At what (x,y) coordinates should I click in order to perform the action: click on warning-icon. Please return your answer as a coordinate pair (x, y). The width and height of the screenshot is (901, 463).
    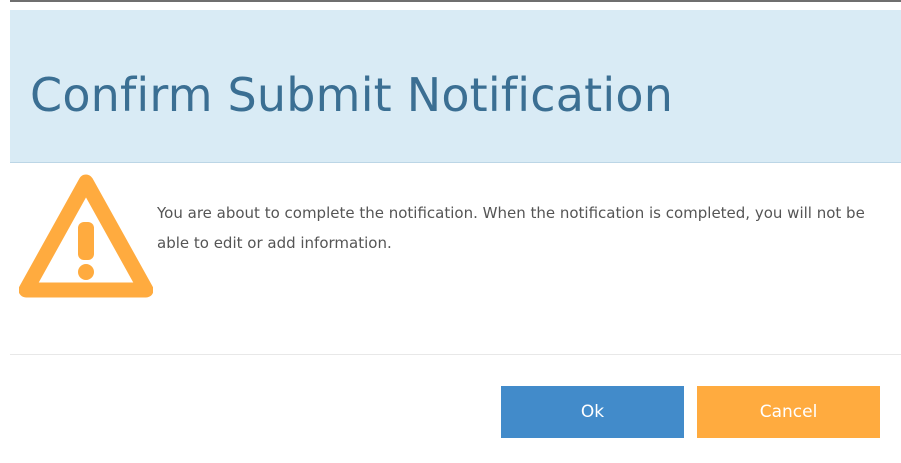
    Looking at the image, I should click on (86, 236).